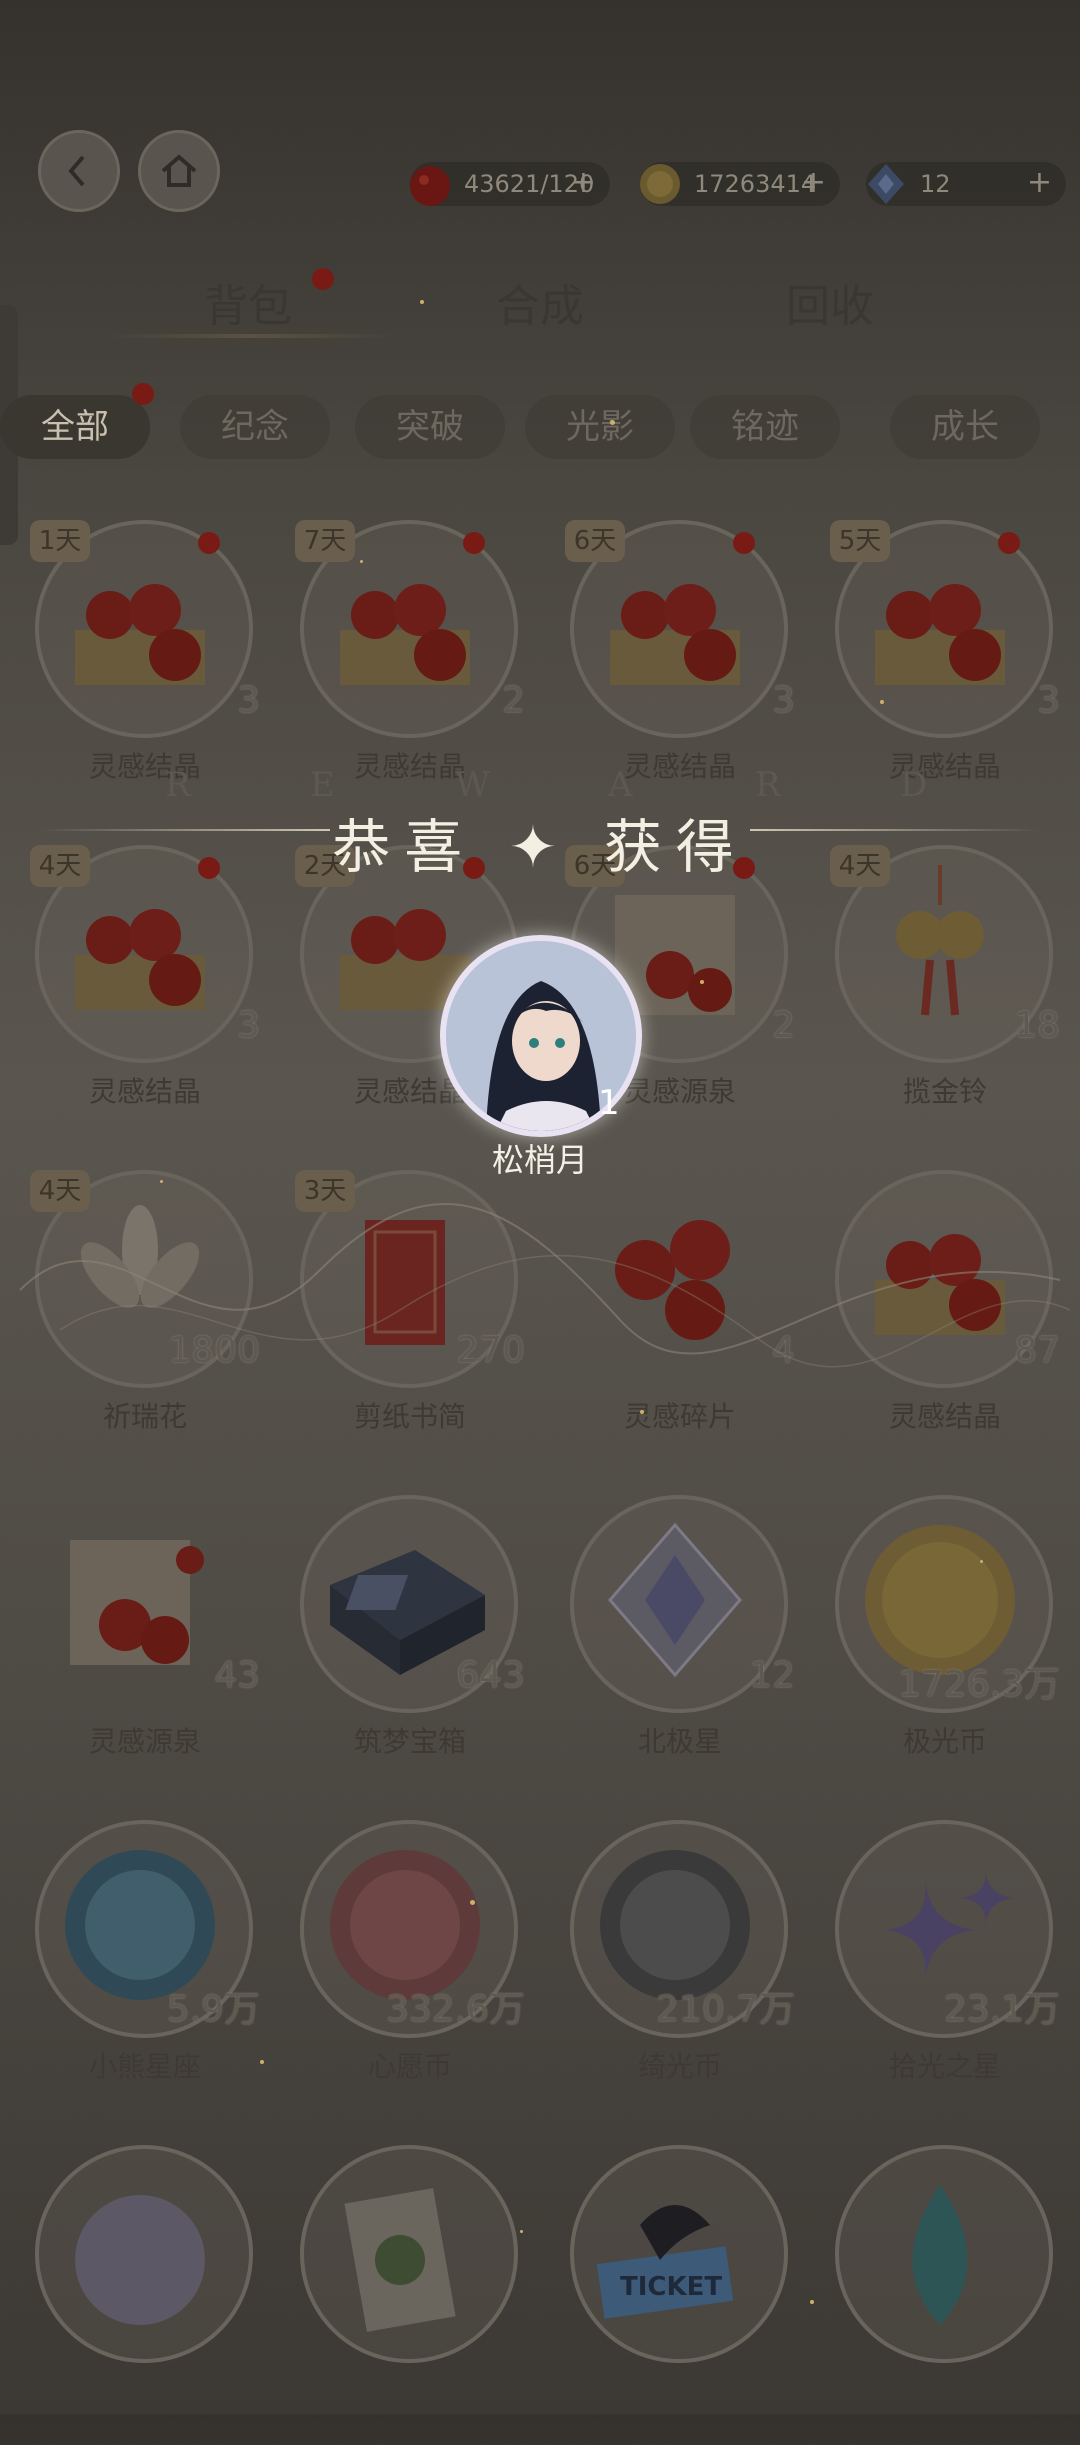  I want to click on home-icon, so click(179, 170).